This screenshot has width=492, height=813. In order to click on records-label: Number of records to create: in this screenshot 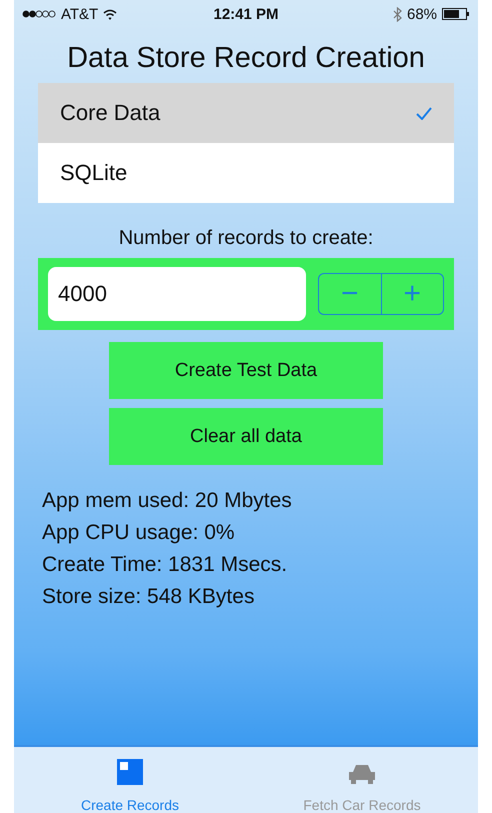, I will do `click(246, 238)`.